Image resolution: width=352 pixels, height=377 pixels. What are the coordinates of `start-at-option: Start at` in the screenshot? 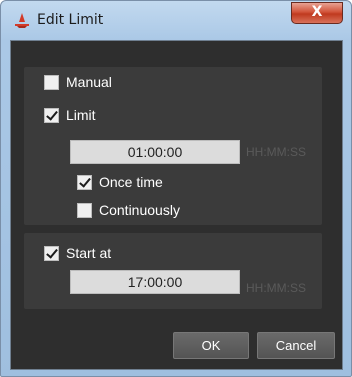 It's located at (77, 253).